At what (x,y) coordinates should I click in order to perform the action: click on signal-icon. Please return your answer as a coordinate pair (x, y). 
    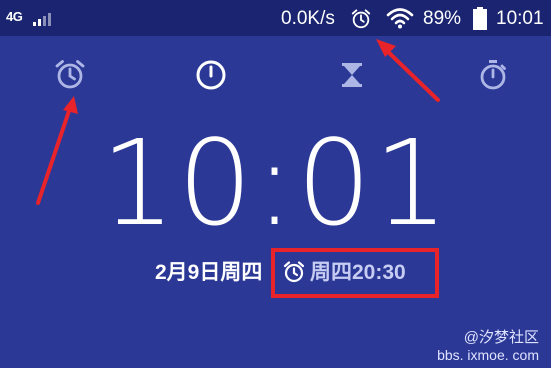
    Looking at the image, I should click on (42, 19).